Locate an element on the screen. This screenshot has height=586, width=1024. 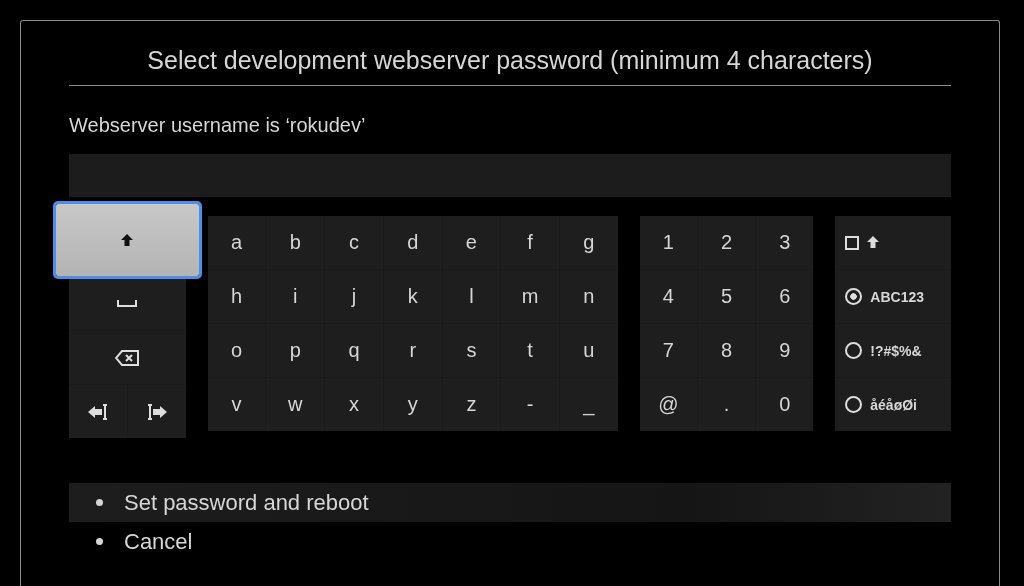
number-key: 5 is located at coordinates (726, 296).